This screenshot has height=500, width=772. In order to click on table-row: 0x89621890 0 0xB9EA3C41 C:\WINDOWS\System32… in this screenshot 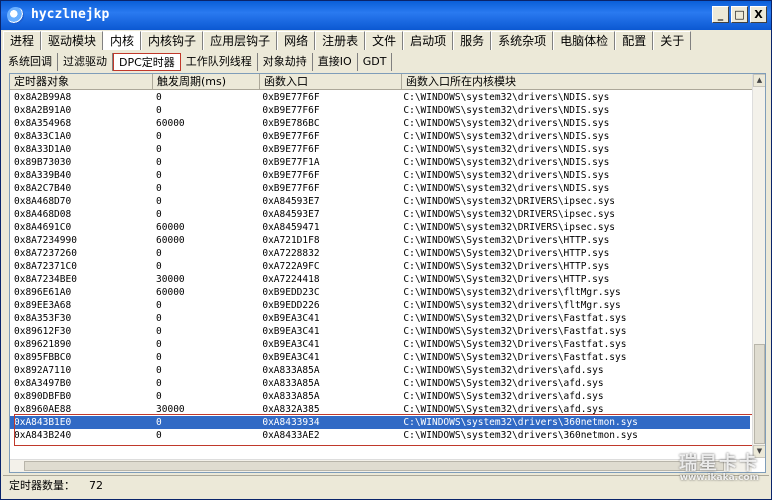, I will do `click(380, 344)`.